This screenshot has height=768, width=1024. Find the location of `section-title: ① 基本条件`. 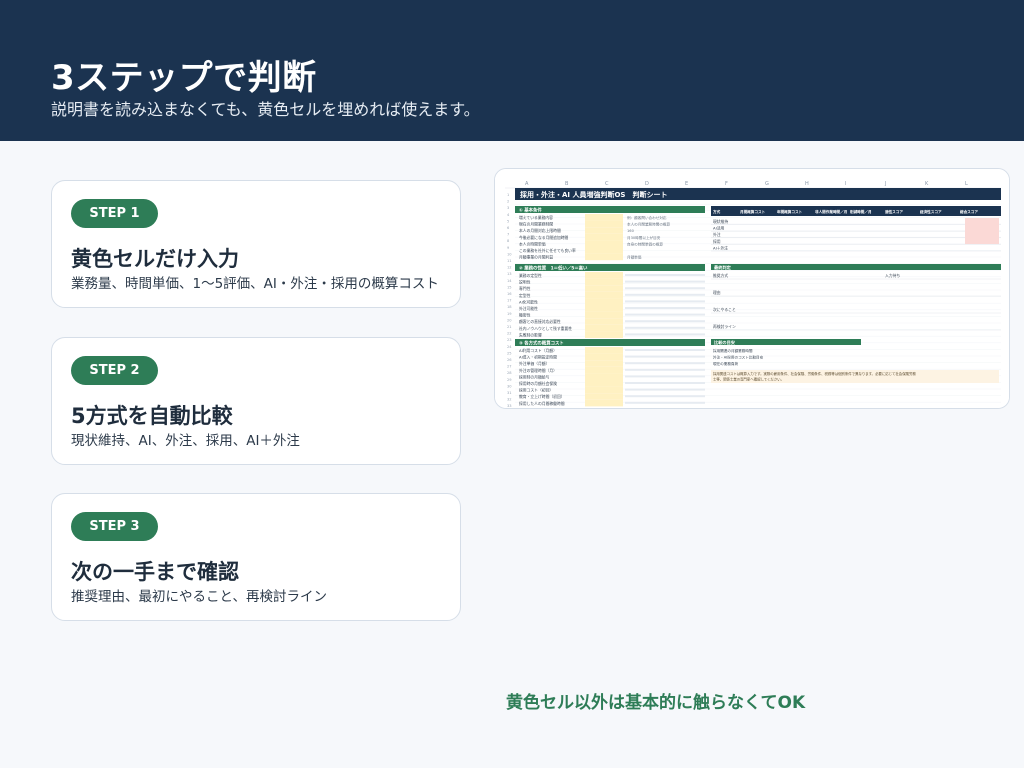

section-title: ① 基本条件 is located at coordinates (530, 210).